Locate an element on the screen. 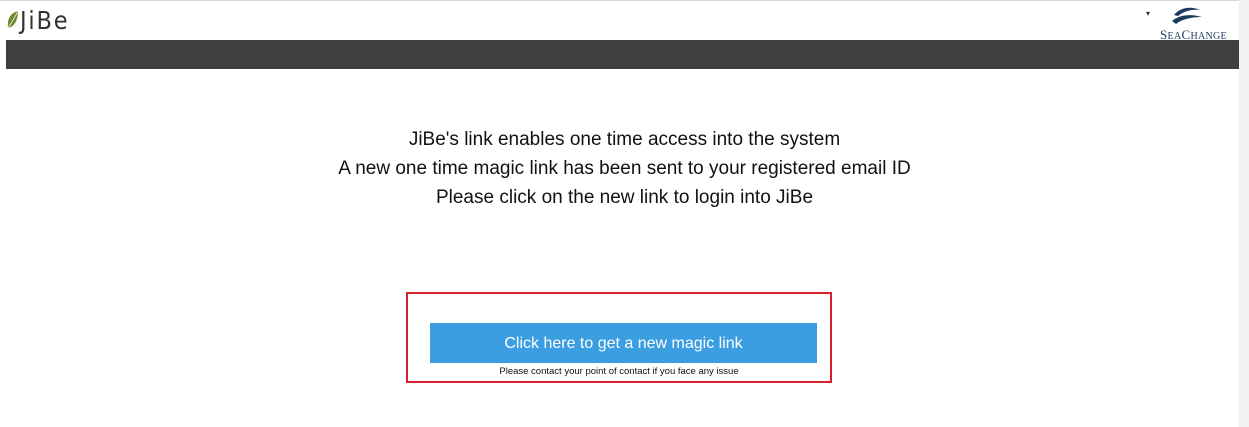 The height and width of the screenshot is (427, 1249). jibe-logo: JiBe is located at coordinates (40, 20).